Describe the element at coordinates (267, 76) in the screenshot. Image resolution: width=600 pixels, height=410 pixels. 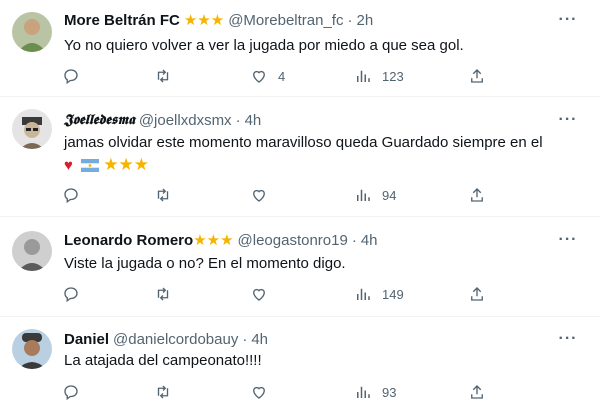
I see `like-button: 4` at that location.